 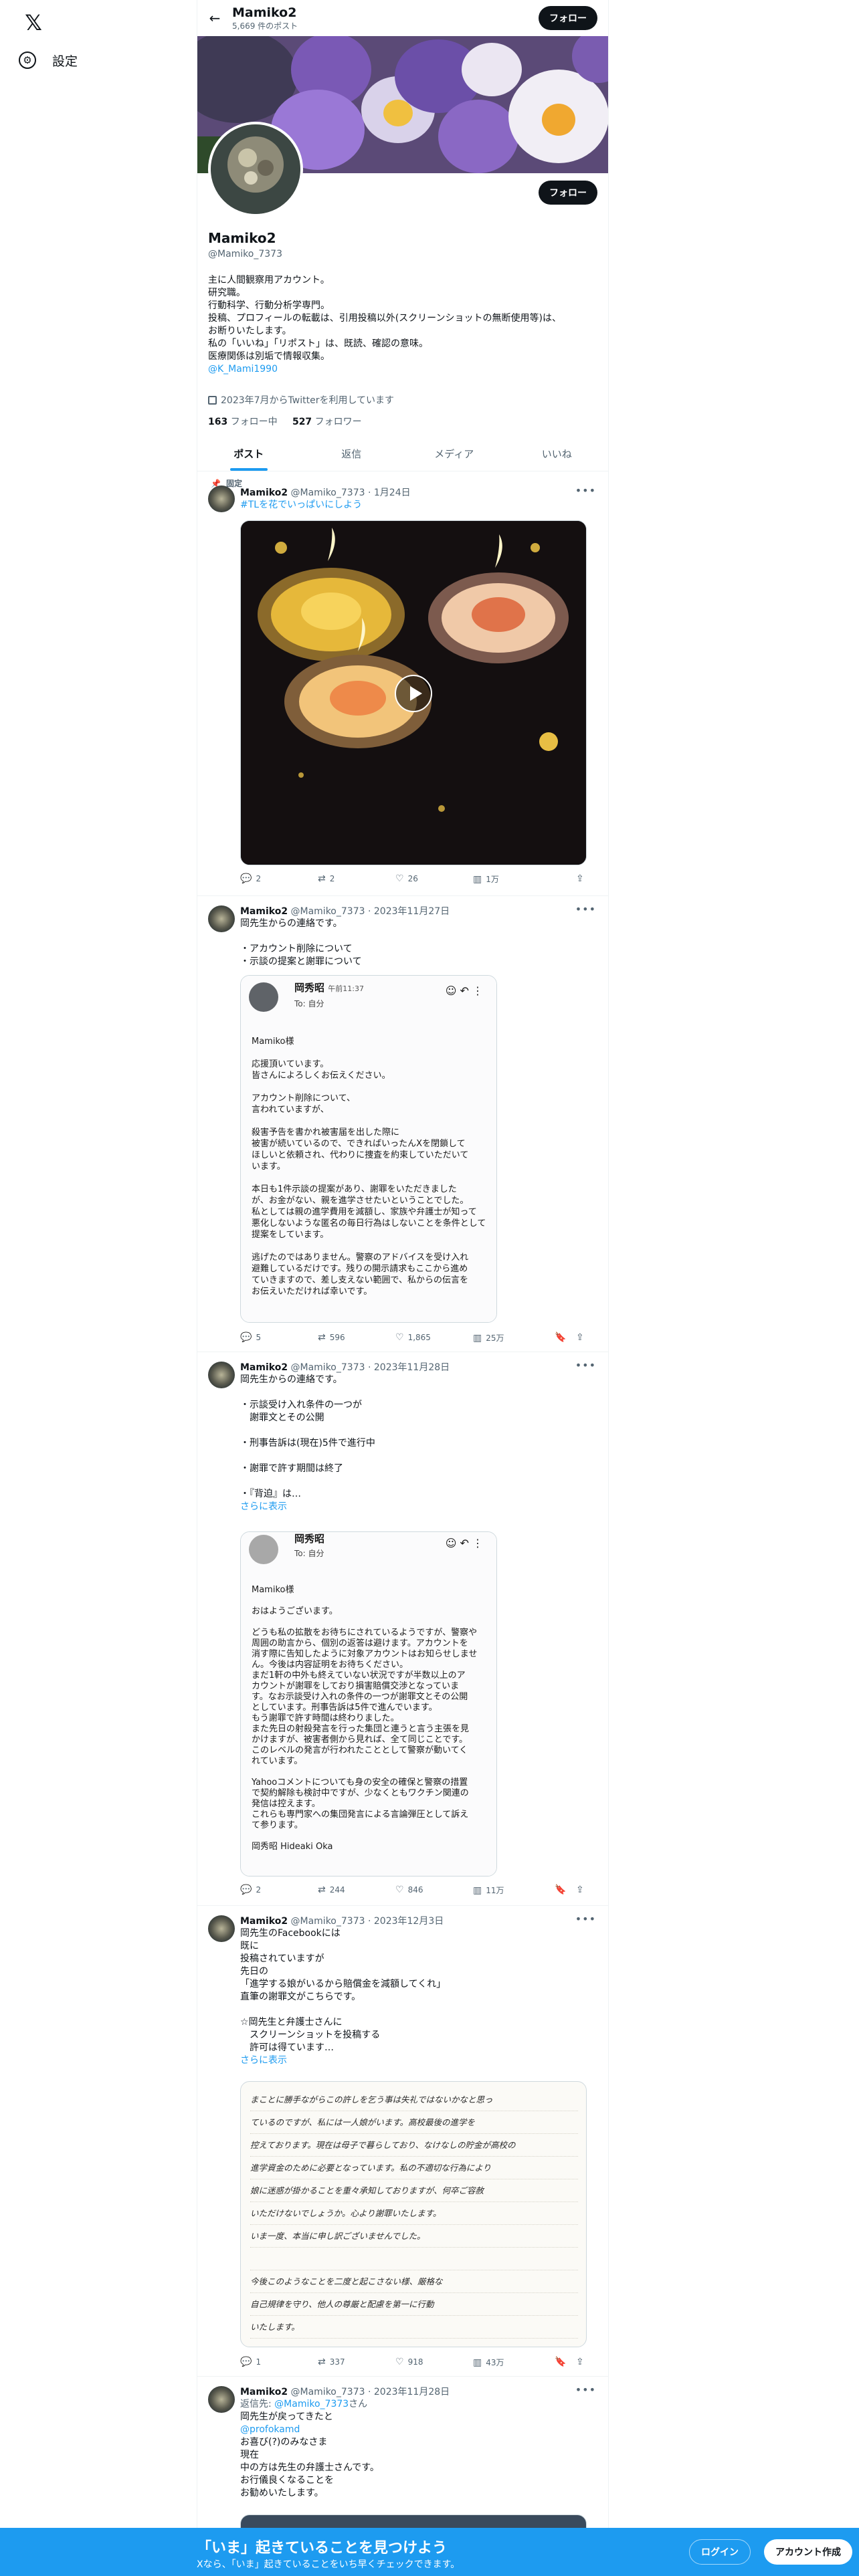 I want to click on following-link: 163 フォロー中, so click(x=243, y=422).